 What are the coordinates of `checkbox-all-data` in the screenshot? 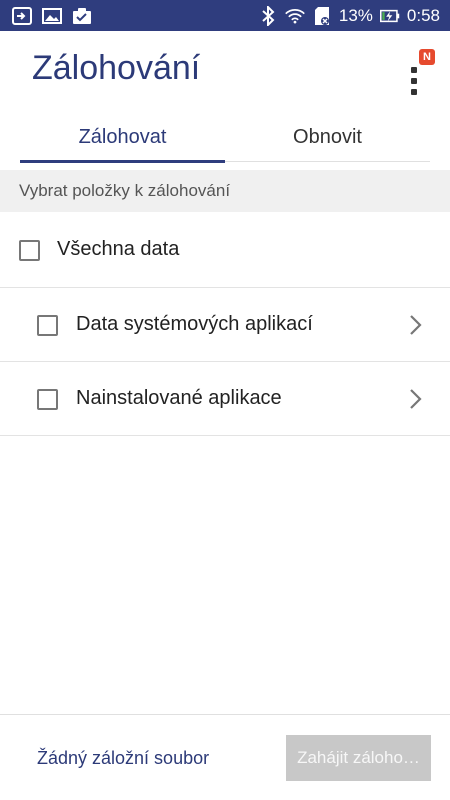 It's located at (29, 250).